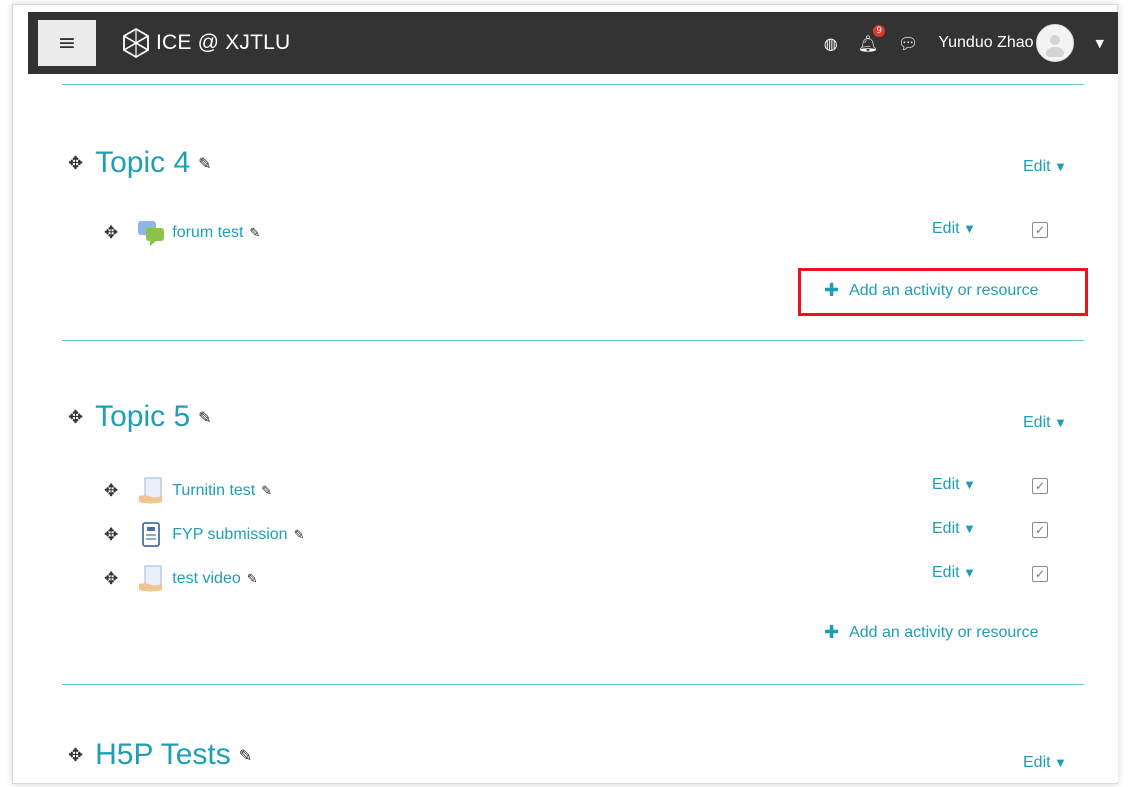 This screenshot has height=787, width=1132. I want to click on avatar, so click(1054, 43).